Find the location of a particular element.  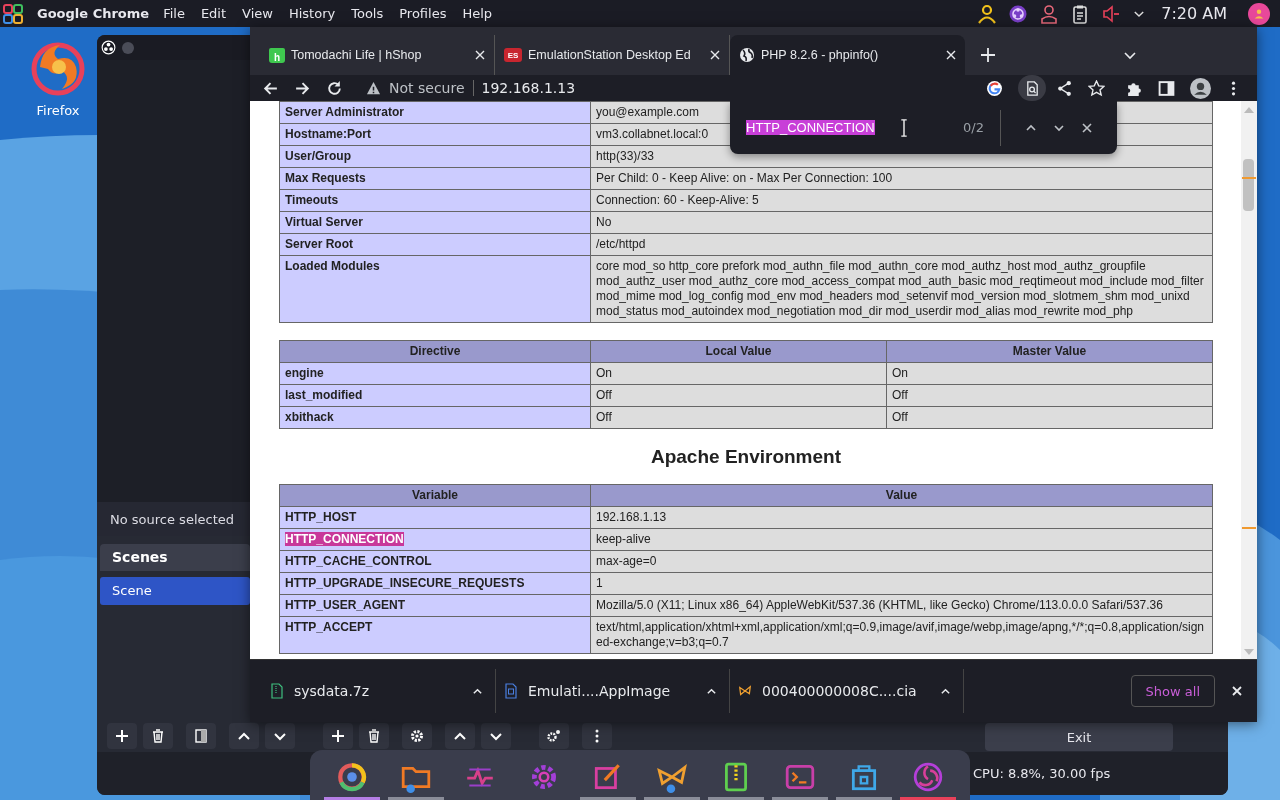

new-tab-icon is located at coordinates (988, 55).